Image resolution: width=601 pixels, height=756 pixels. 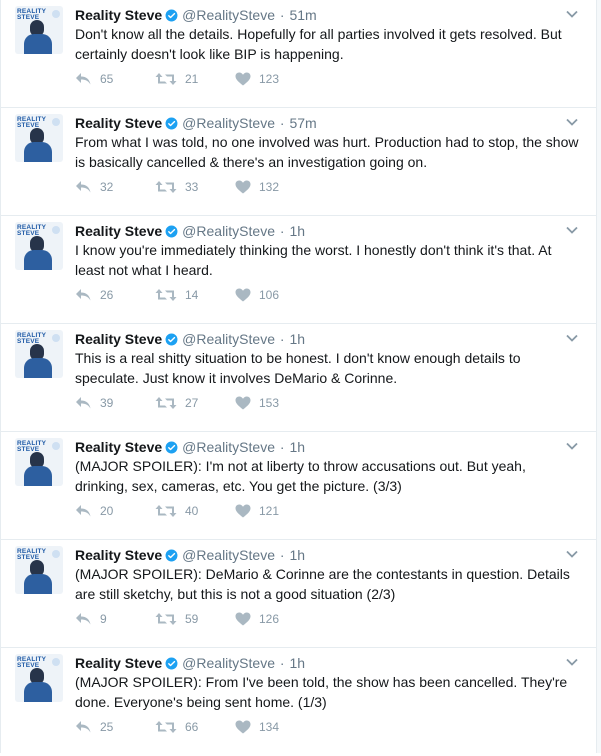 What do you see at coordinates (192, 295) in the screenshot?
I see `retweet-count: 14` at bounding box center [192, 295].